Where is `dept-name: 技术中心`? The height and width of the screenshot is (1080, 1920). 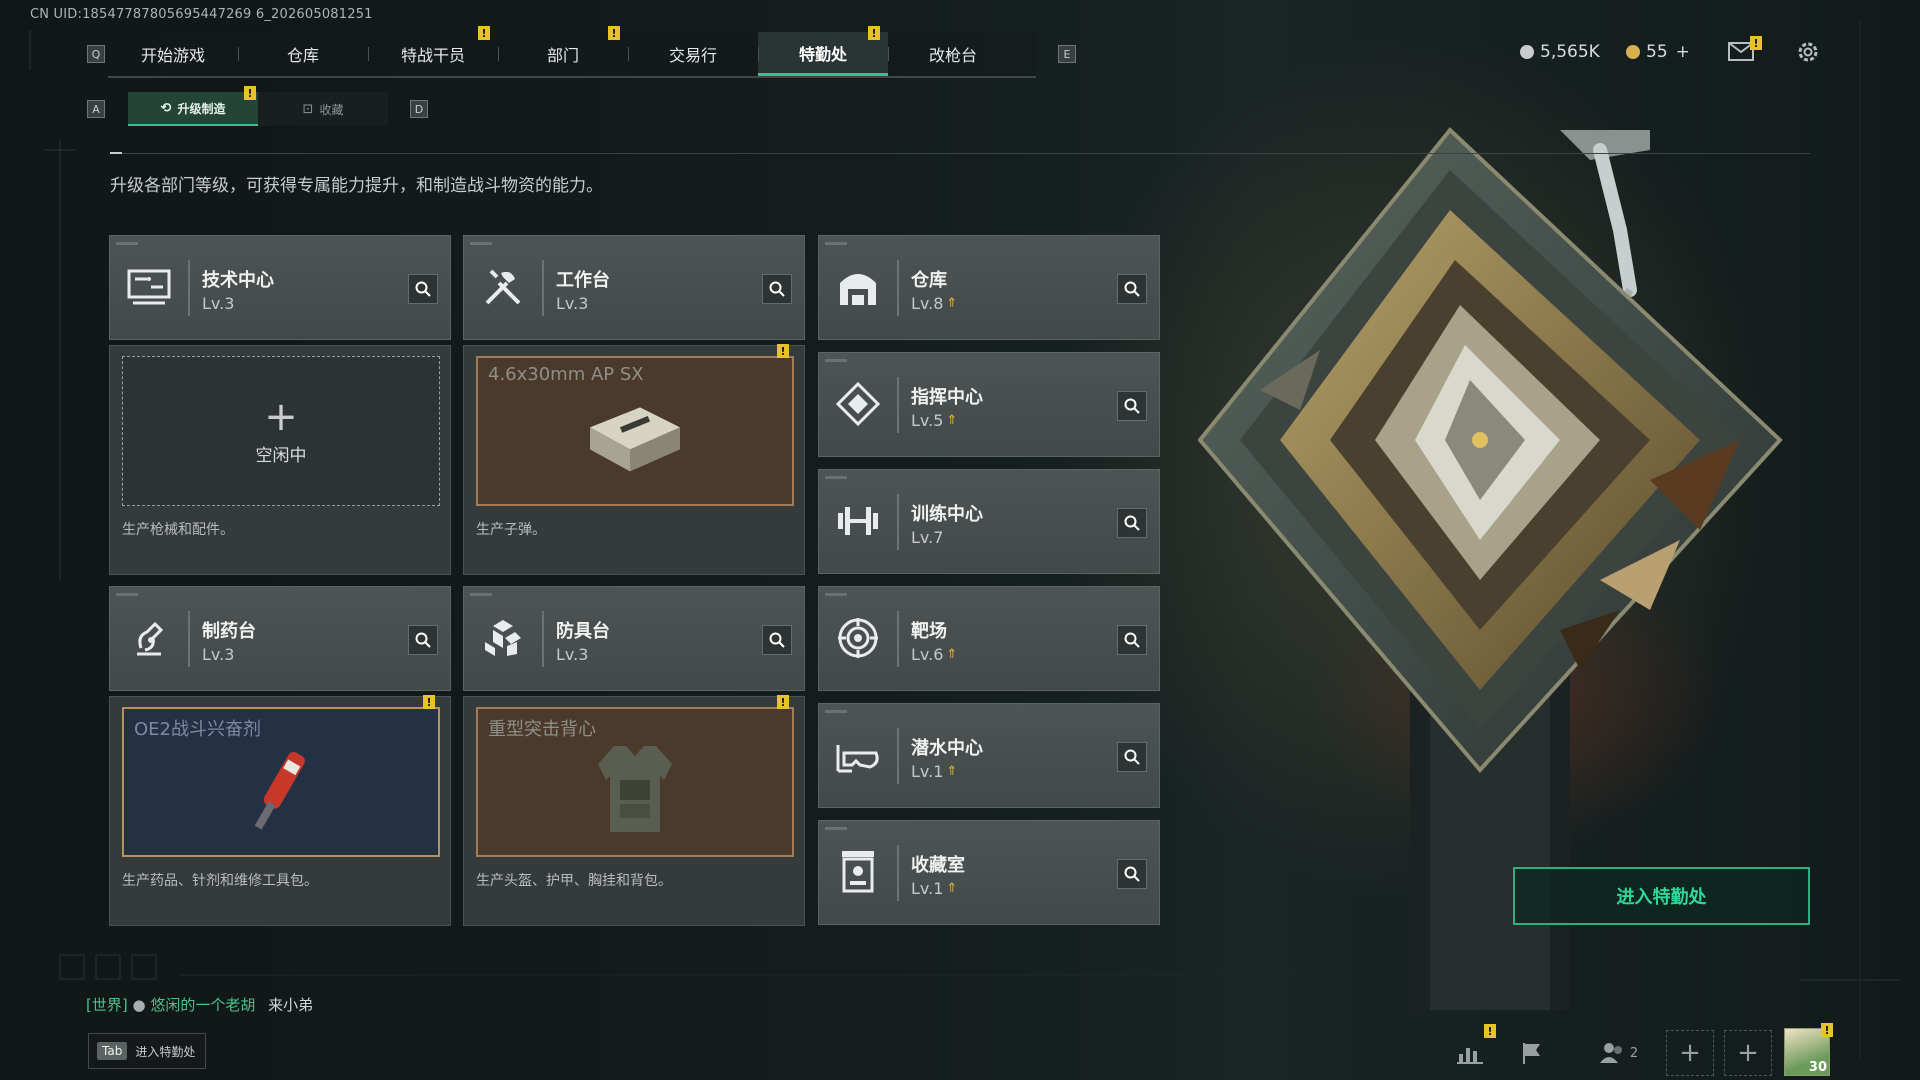
dept-name: 技术中心 is located at coordinates (238, 280).